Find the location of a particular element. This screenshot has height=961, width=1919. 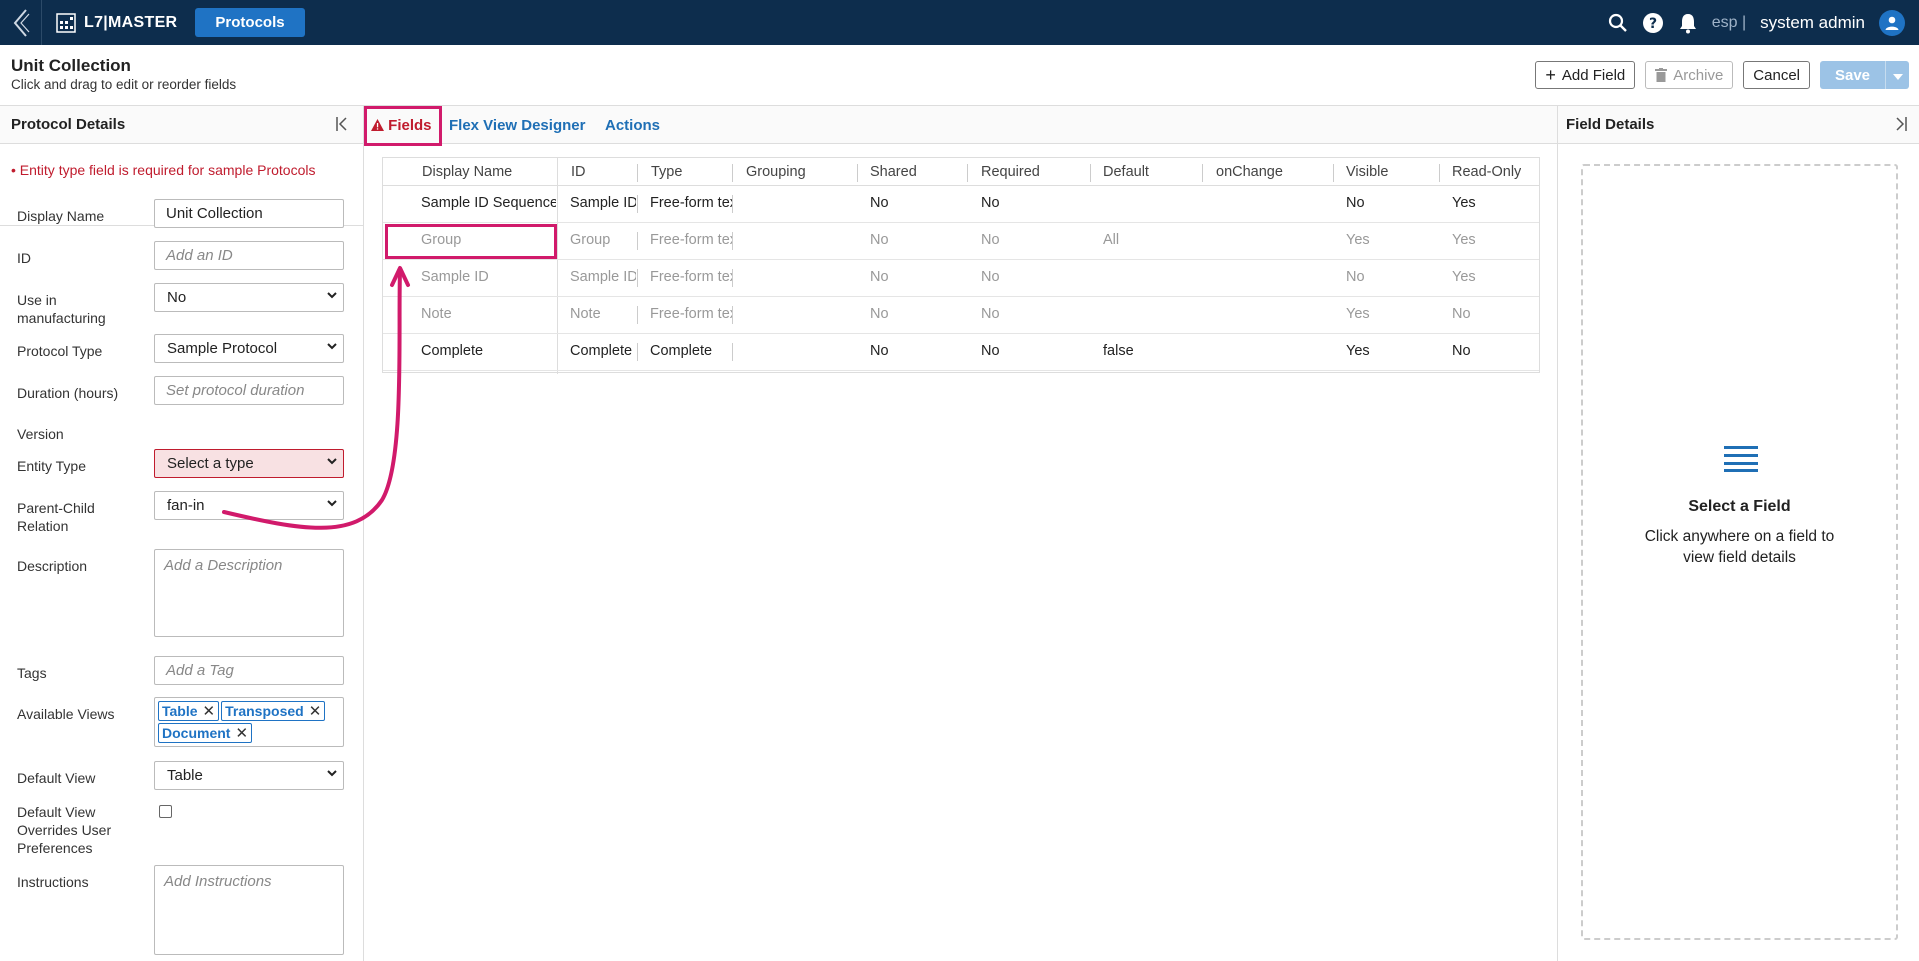

save-split-button: Save is located at coordinates (1864, 75).